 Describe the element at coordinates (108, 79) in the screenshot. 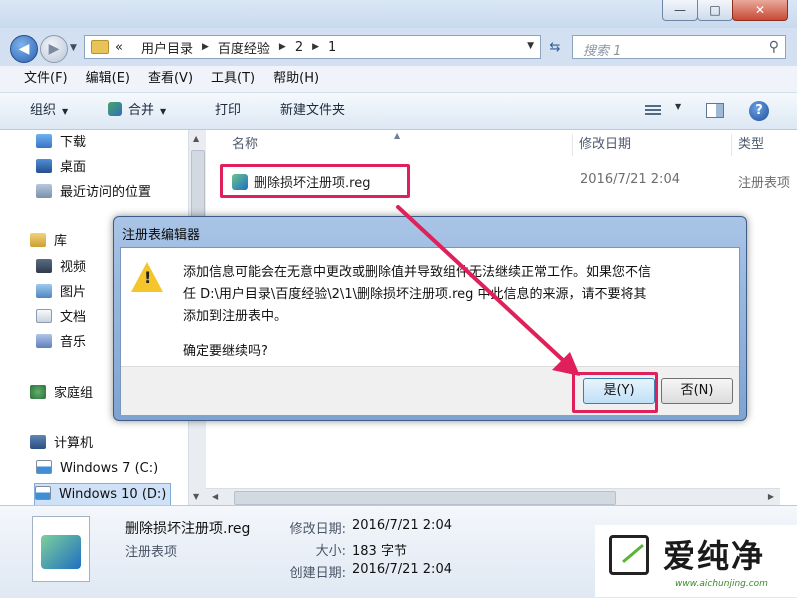

I see `menu-edit: 编辑(E)` at that location.